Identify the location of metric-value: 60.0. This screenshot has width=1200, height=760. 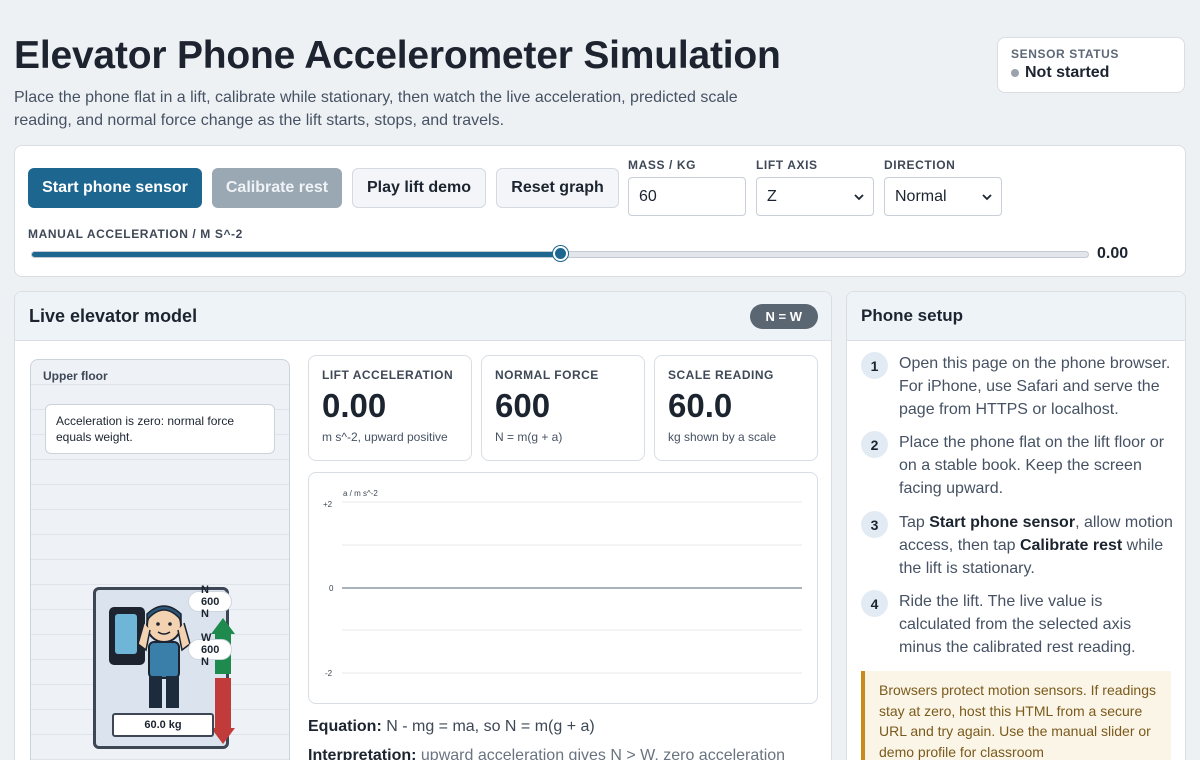
(700, 405).